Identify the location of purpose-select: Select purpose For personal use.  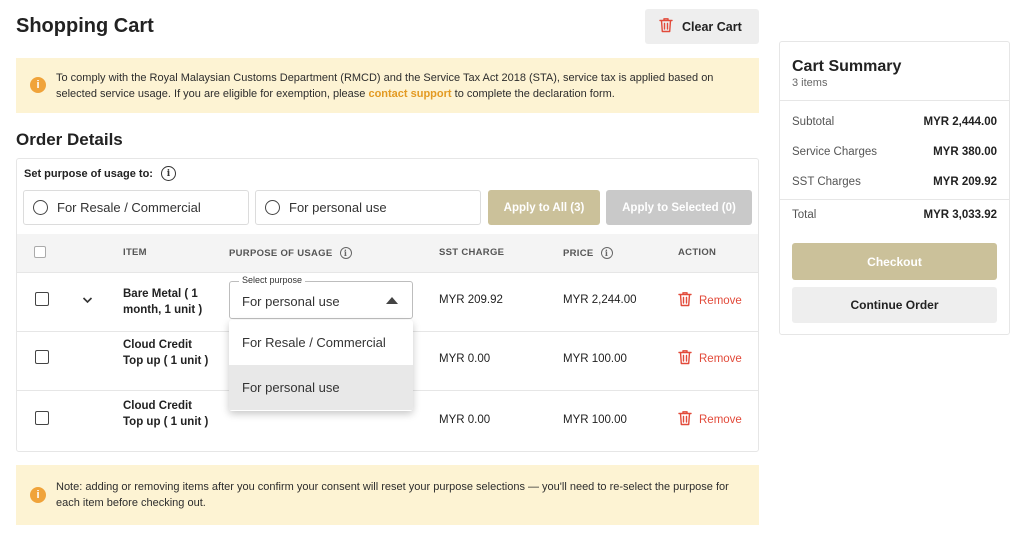
(321, 297).